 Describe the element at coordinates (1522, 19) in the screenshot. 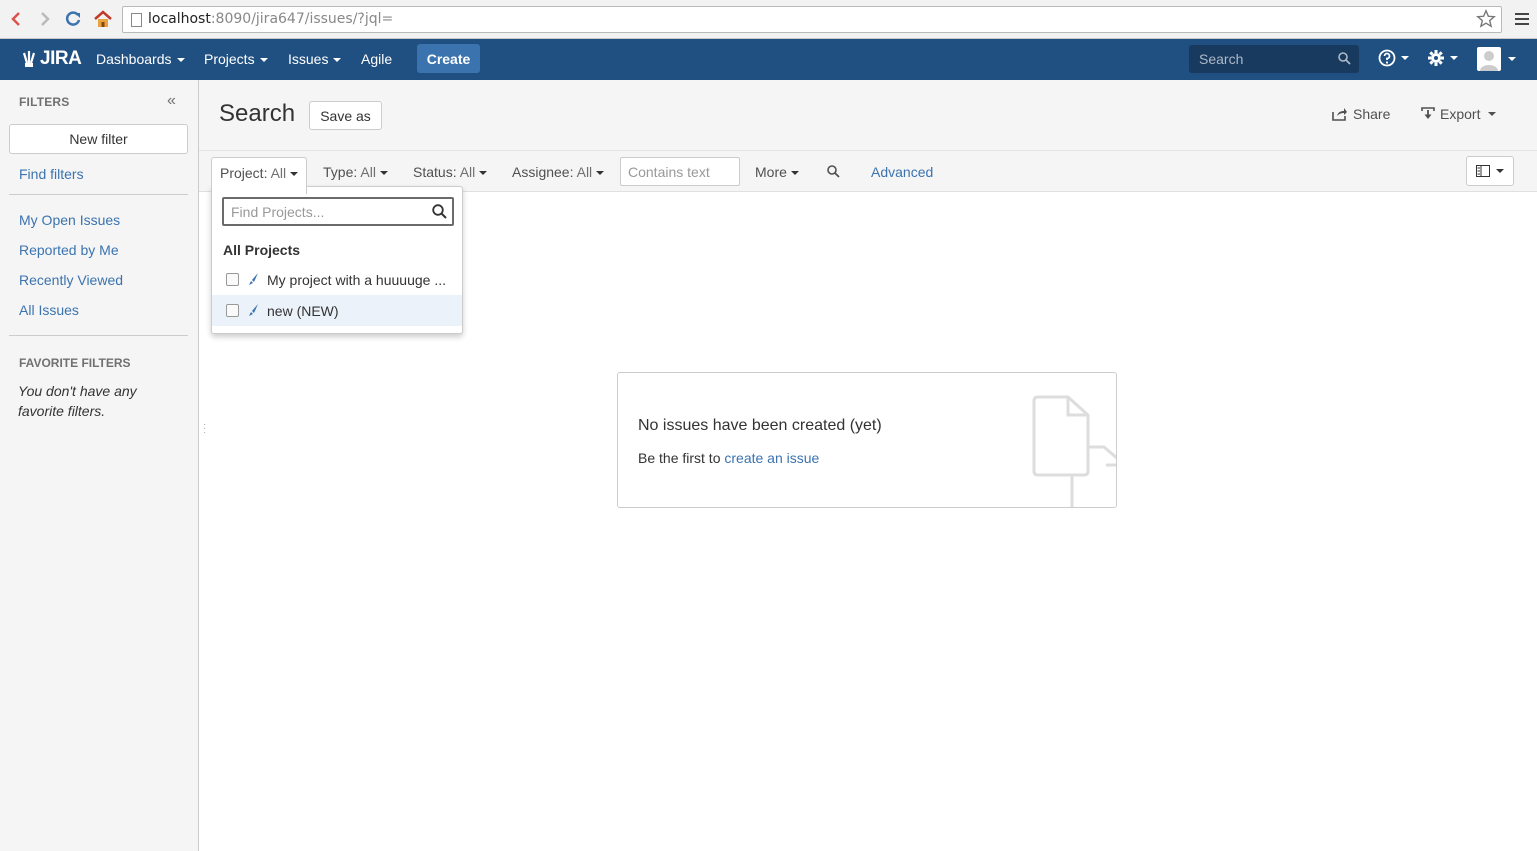

I see `browser-menu-icon` at that location.